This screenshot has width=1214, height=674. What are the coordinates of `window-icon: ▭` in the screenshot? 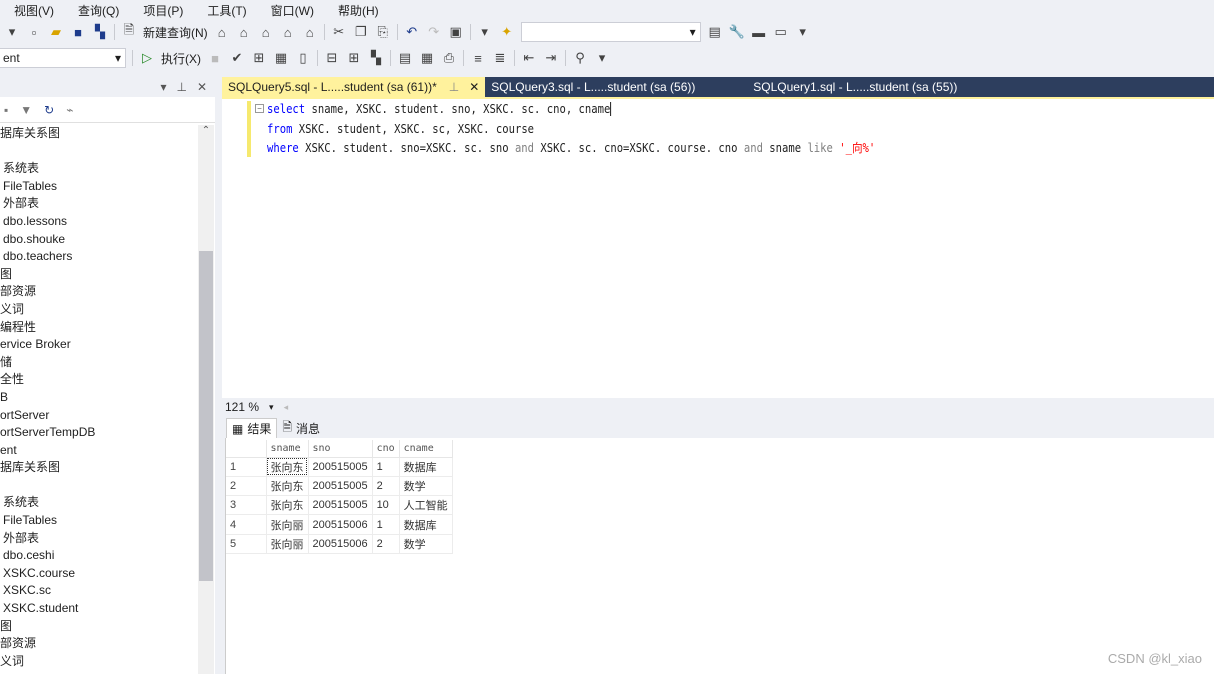 It's located at (781, 32).